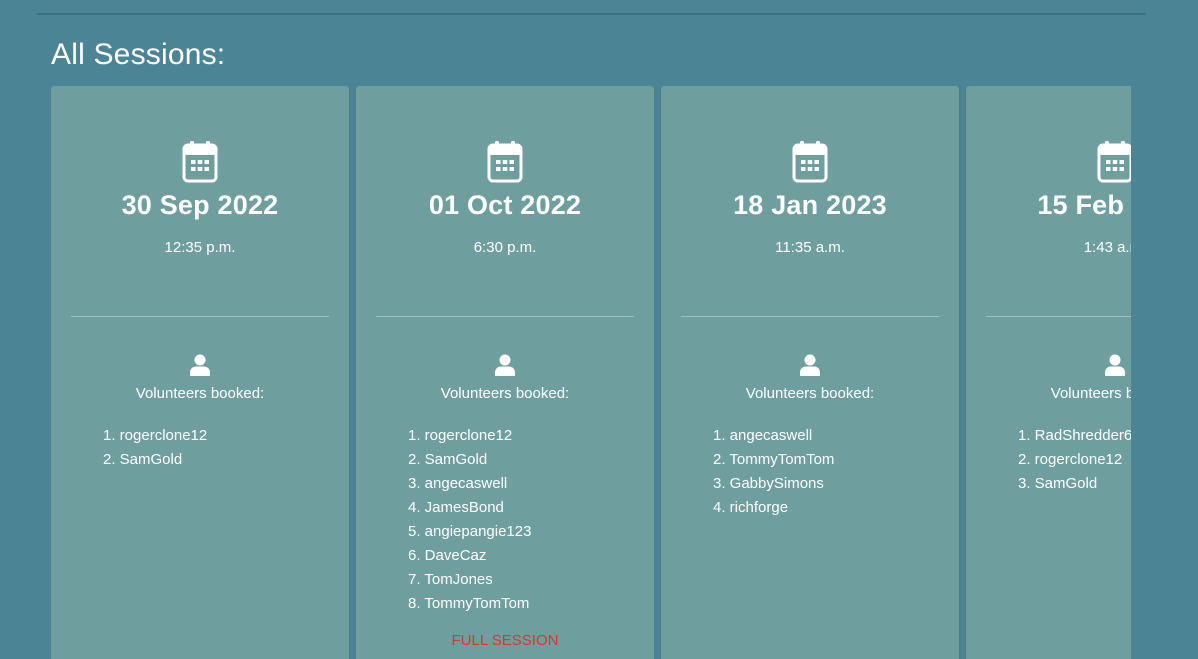 The image size is (1198, 659). Describe the element at coordinates (810, 205) in the screenshot. I see `session-date: 18 Jan 2023` at that location.